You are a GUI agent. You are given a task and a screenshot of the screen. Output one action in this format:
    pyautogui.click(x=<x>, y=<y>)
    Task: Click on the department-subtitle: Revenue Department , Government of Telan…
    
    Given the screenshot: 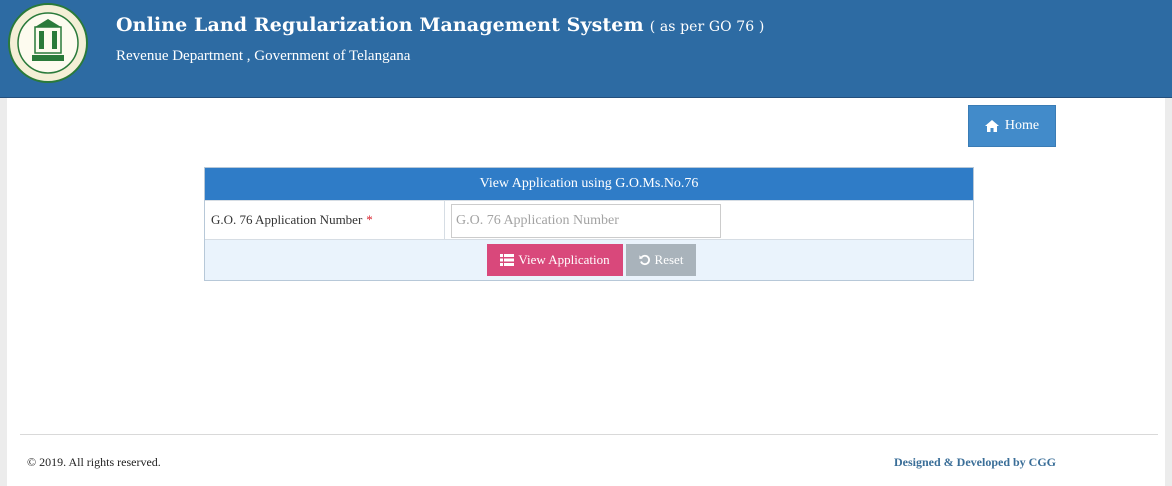 What is the action you would take?
    pyautogui.click(x=263, y=56)
    